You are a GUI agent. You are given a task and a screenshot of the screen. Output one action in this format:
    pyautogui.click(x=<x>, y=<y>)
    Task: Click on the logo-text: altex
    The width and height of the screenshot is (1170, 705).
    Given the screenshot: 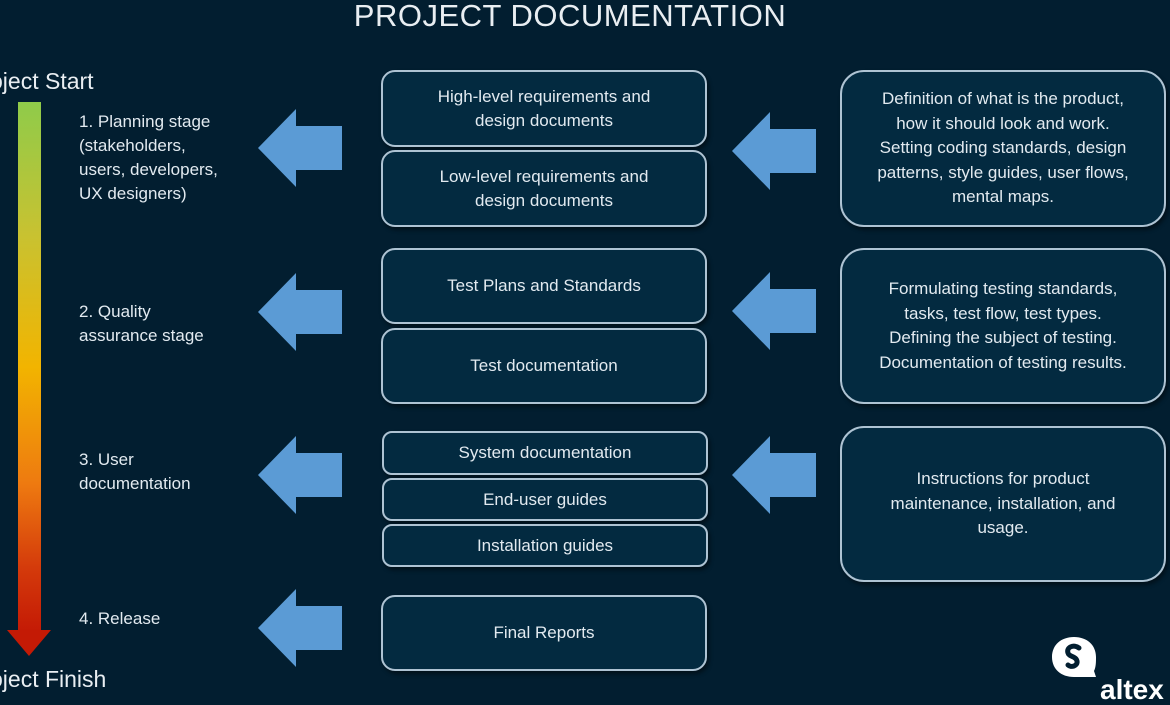 What is the action you would take?
    pyautogui.click(x=1132, y=689)
    